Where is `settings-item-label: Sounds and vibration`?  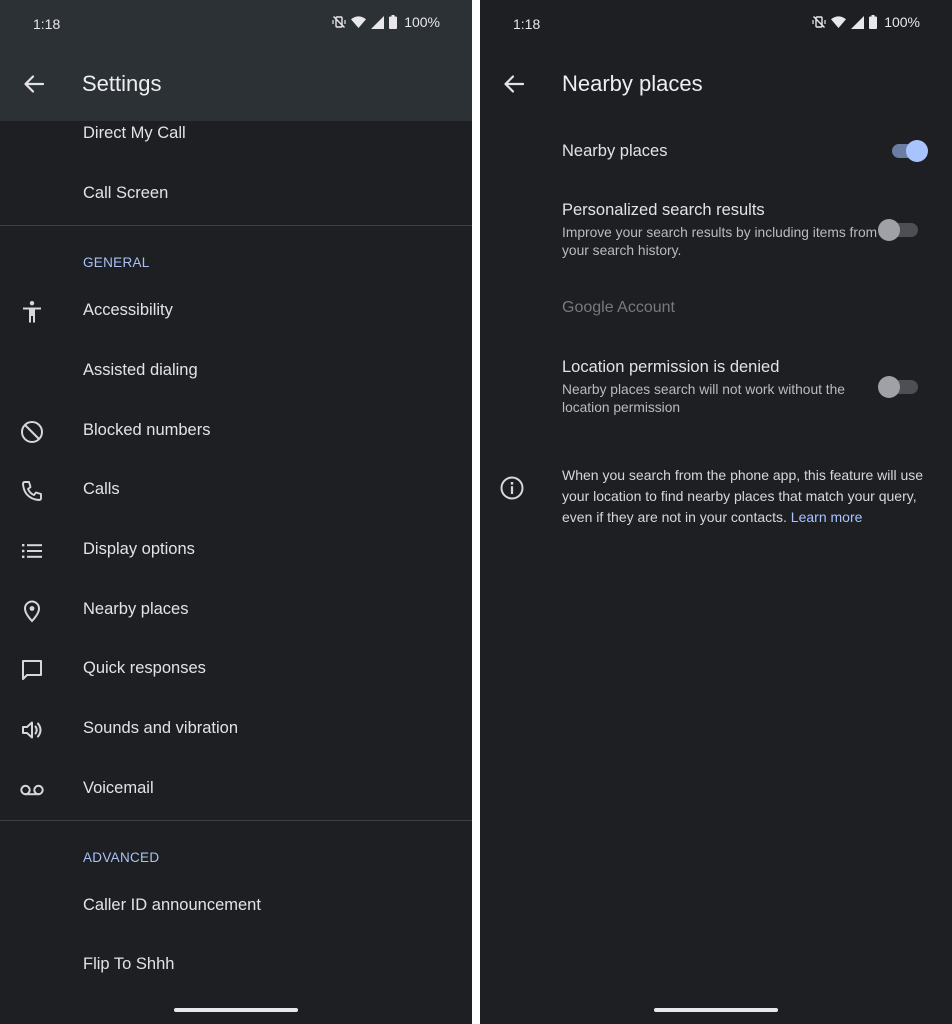 settings-item-label: Sounds and vibration is located at coordinates (161, 728).